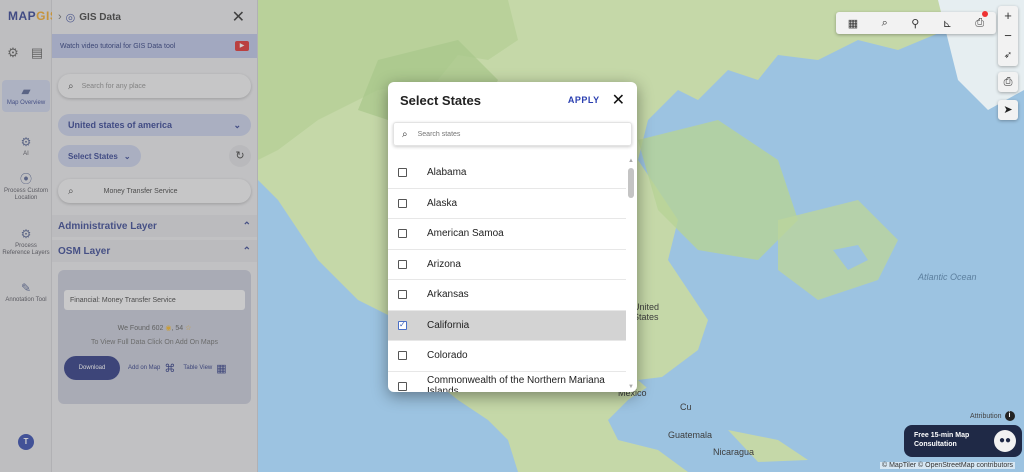 The height and width of the screenshot is (472, 1024). What do you see at coordinates (448, 325) in the screenshot?
I see `state-name: California` at bounding box center [448, 325].